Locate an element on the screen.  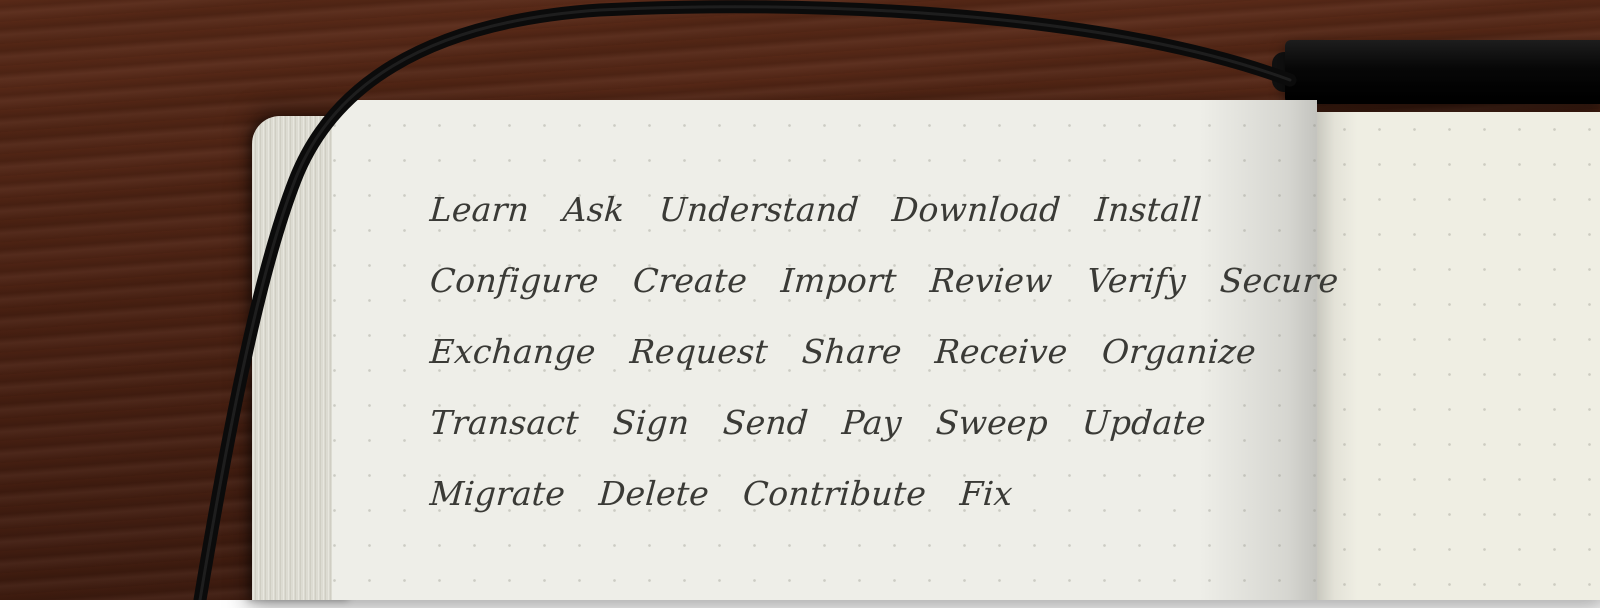
handwritten-word: Create is located at coordinates (690, 280).